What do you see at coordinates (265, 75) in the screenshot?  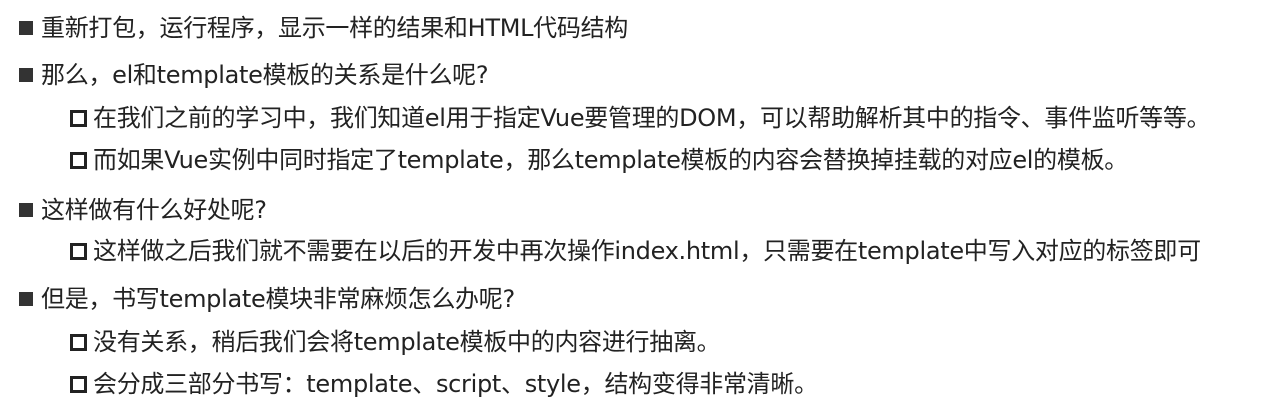 I see `bullet-text: 那么，el和template模板的关系是什么呢?` at bounding box center [265, 75].